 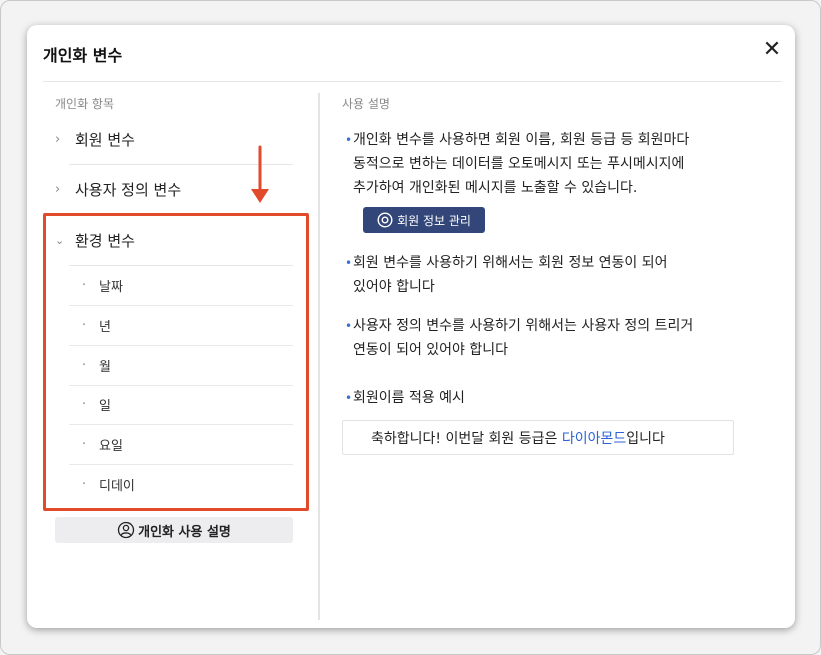 What do you see at coordinates (85, 104) in the screenshot?
I see `left-section-label: 개인화 항목` at bounding box center [85, 104].